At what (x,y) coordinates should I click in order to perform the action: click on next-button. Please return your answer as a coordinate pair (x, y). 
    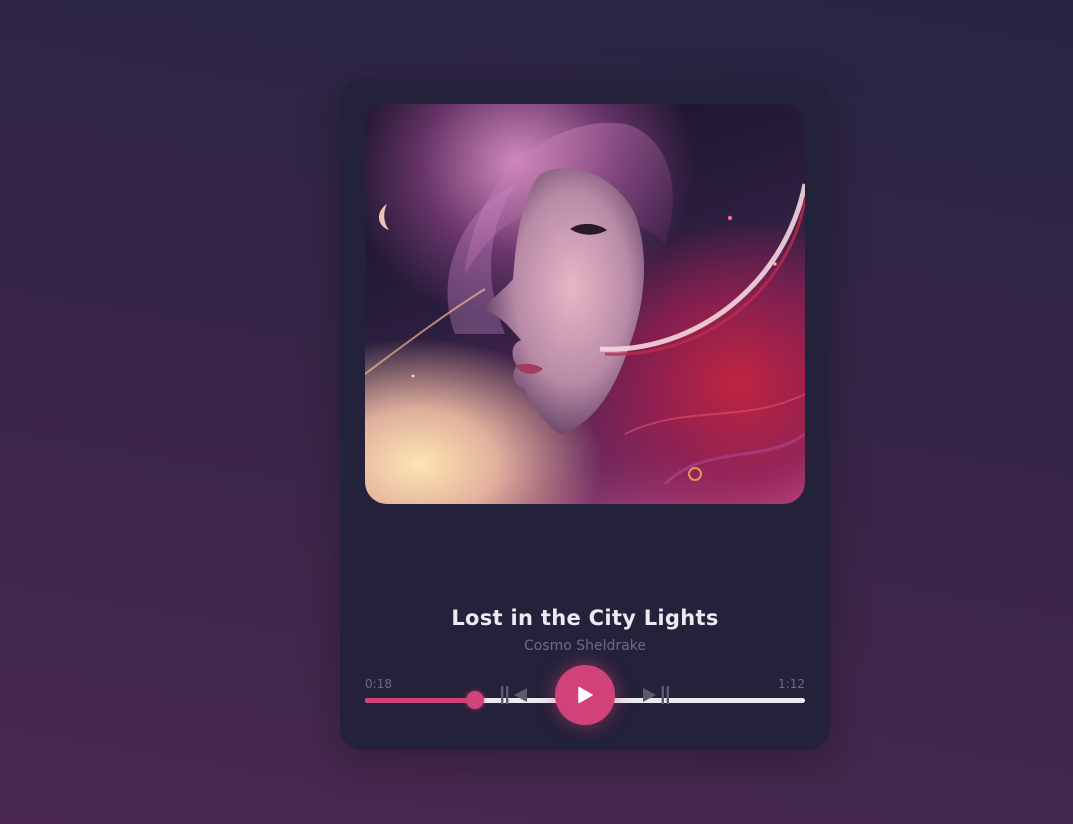
    Looking at the image, I should click on (655, 695).